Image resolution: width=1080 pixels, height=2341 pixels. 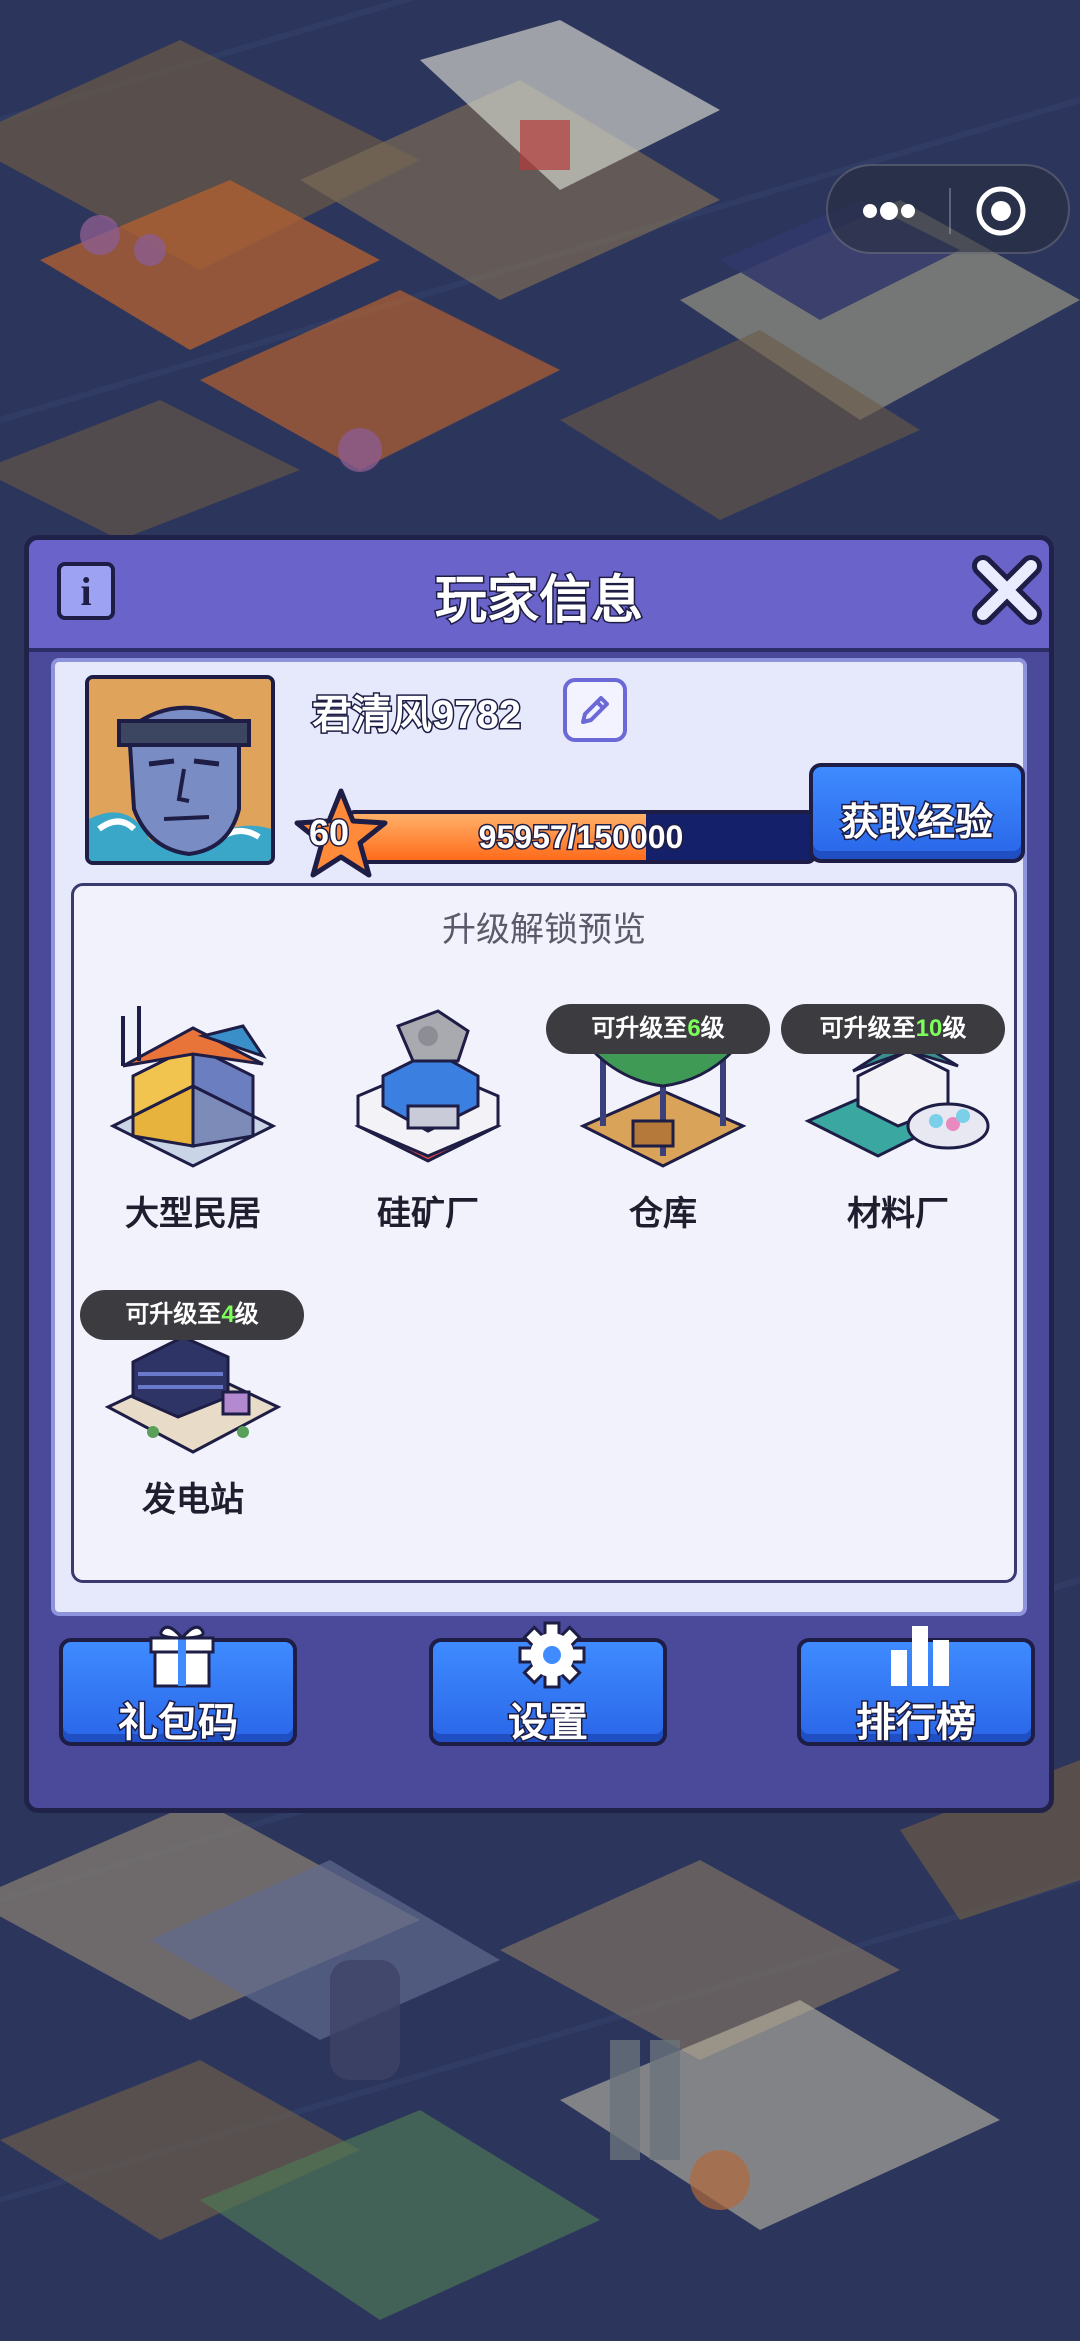 What do you see at coordinates (417, 715) in the screenshot?
I see `player-name: 君清风9782` at bounding box center [417, 715].